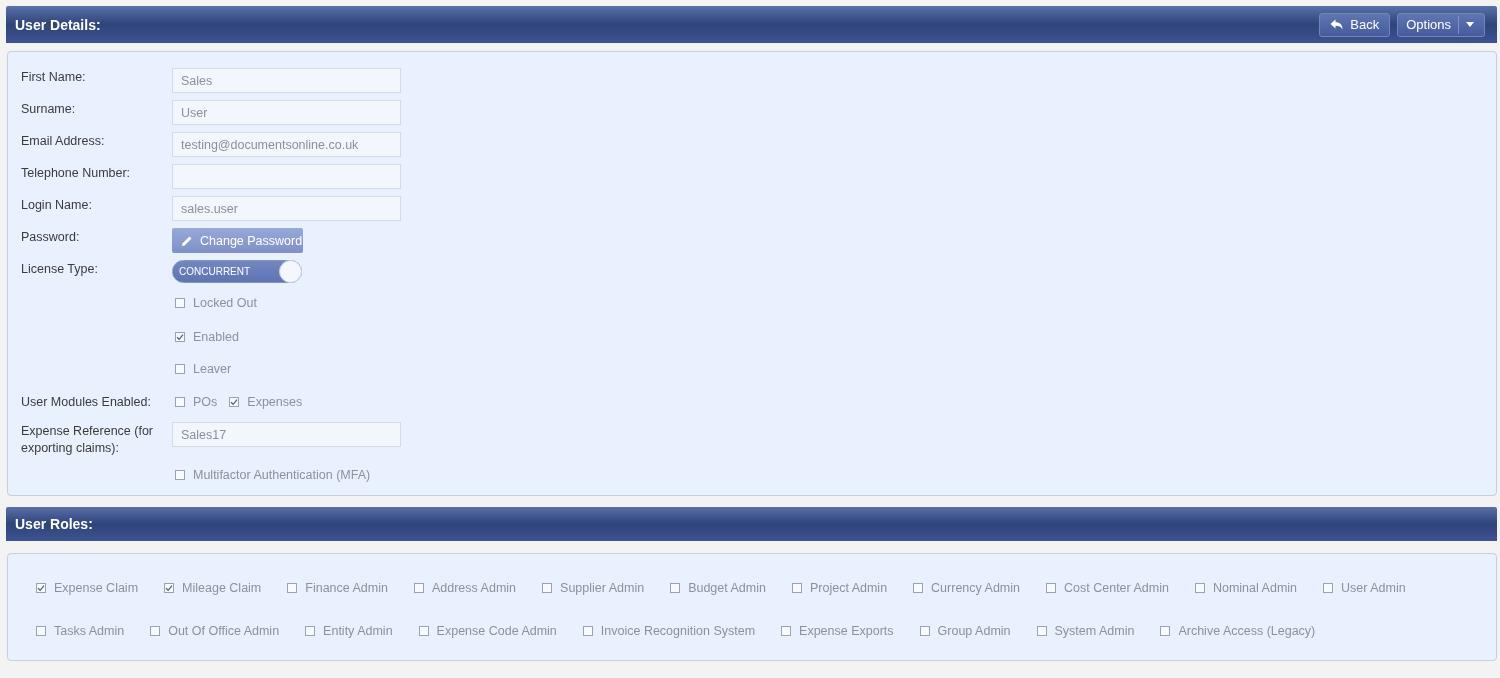 This screenshot has width=1500, height=678. Describe the element at coordinates (225, 303) in the screenshot. I see `checkbox-label: Locked Out` at that location.